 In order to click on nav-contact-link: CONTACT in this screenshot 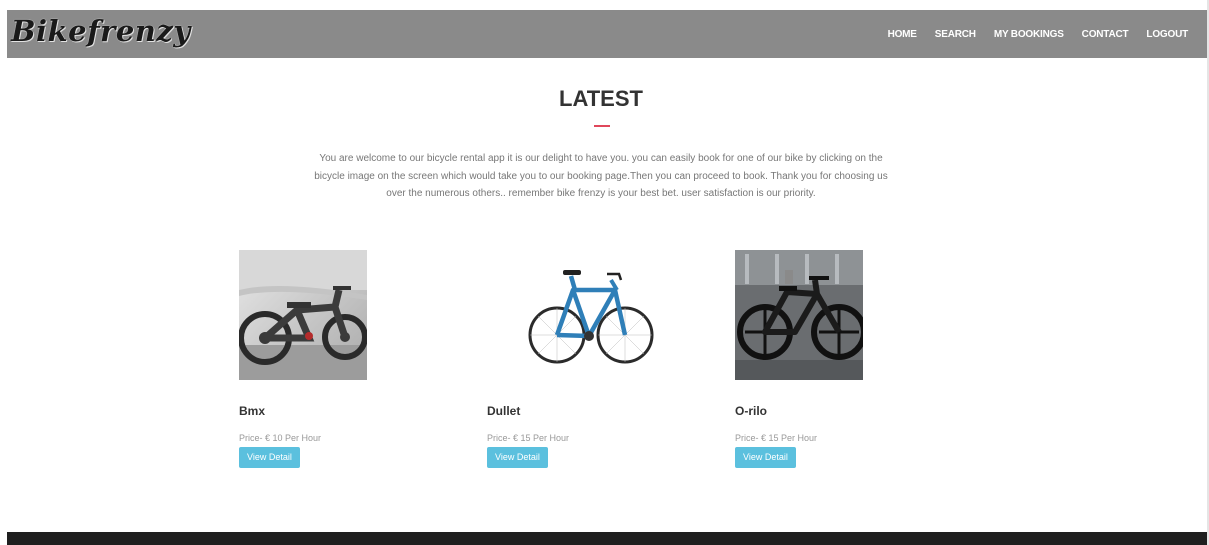, I will do `click(1105, 34)`.